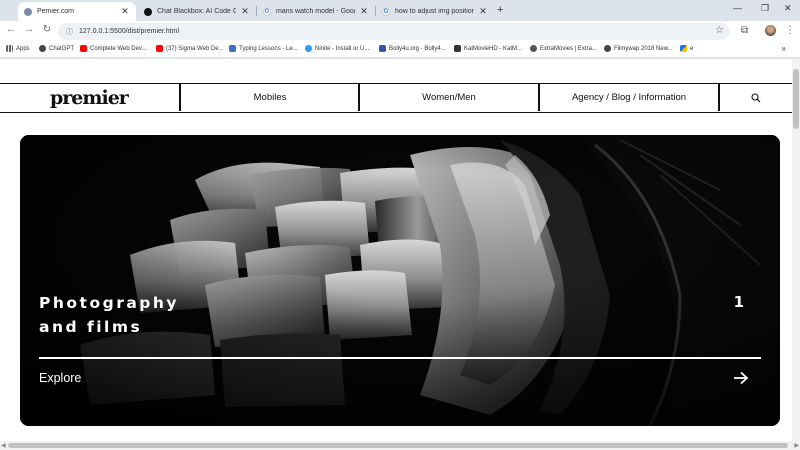  I want to click on profile-avatar, so click(770, 30).